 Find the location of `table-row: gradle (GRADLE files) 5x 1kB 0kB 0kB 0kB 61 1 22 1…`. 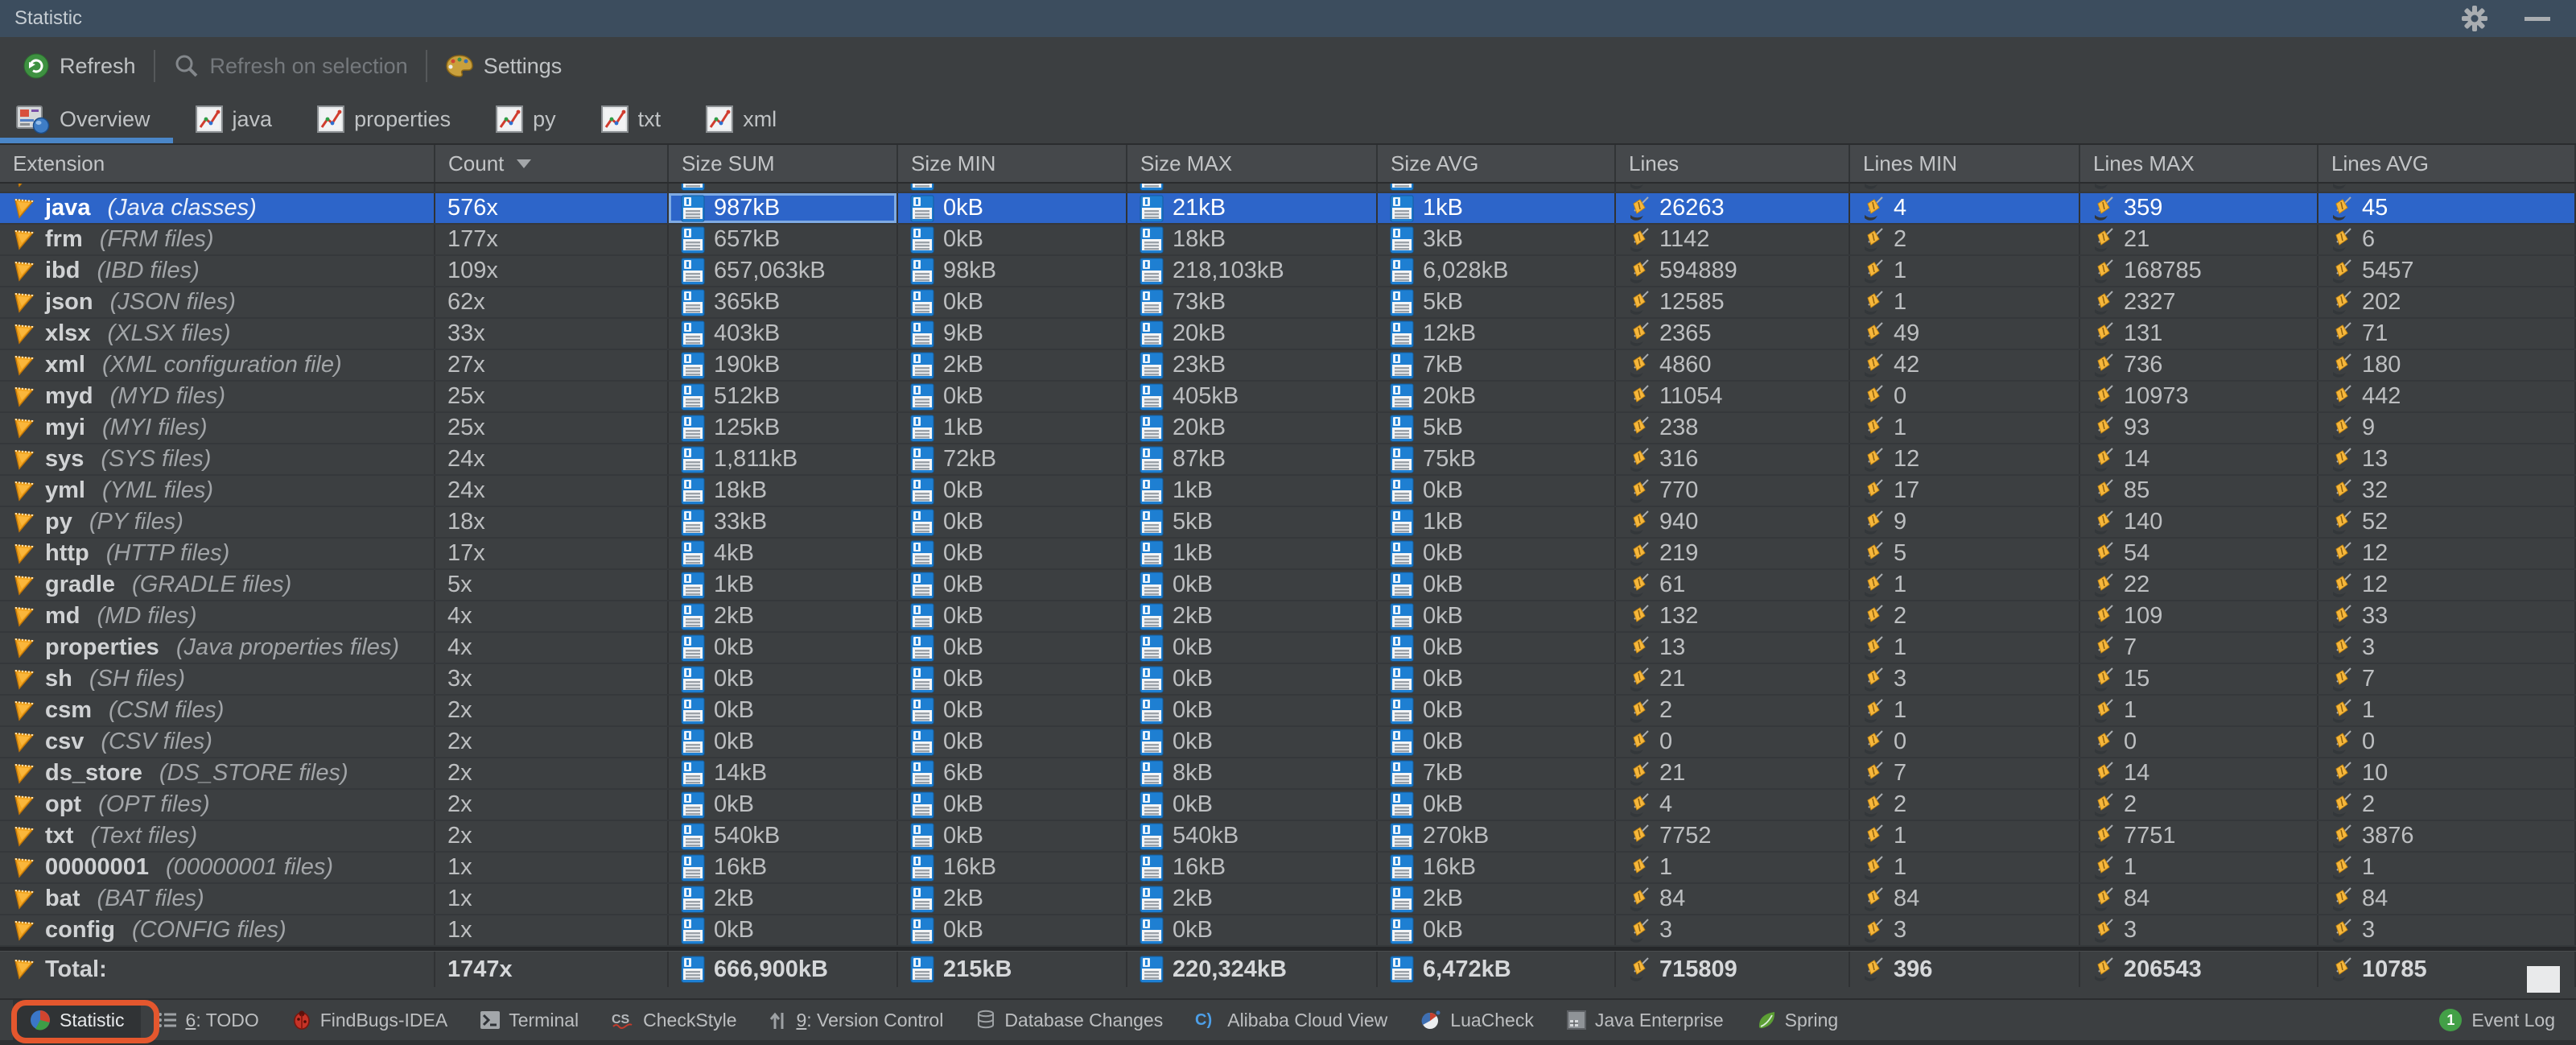

table-row: gradle (GRADLE files) 5x 1kB 0kB 0kB 0kB 61 1 22 1… is located at coordinates (1288, 585).